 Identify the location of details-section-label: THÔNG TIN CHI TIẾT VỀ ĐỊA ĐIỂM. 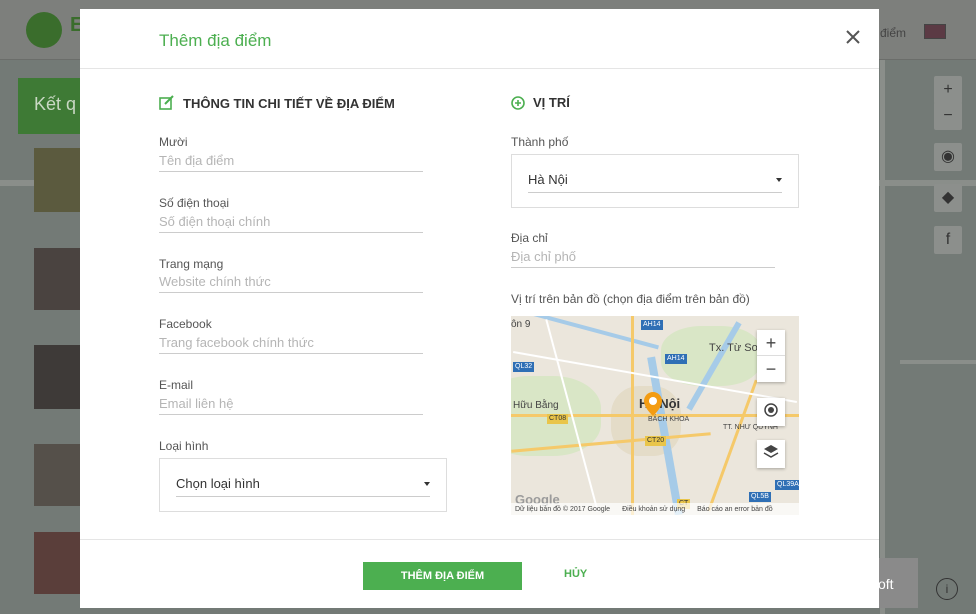
(289, 103).